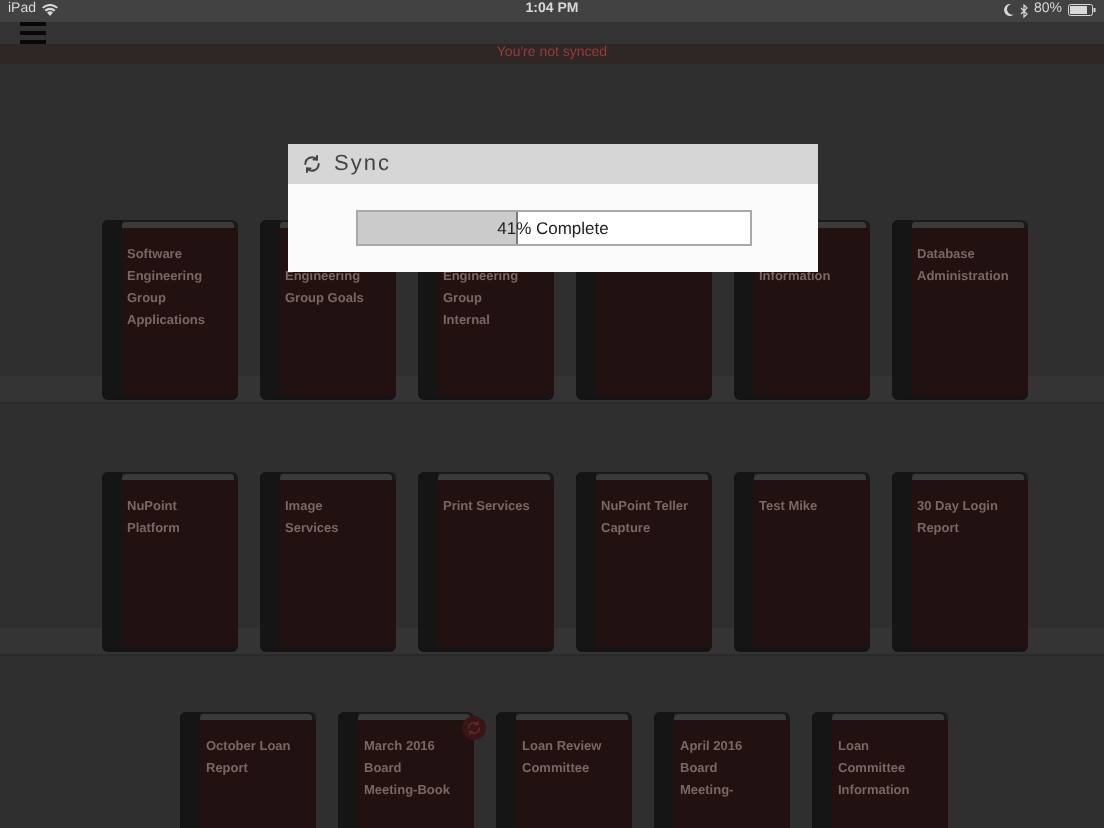 Image resolution: width=1104 pixels, height=828 pixels. Describe the element at coordinates (362, 164) in the screenshot. I see `dialog-title: Sync` at that location.